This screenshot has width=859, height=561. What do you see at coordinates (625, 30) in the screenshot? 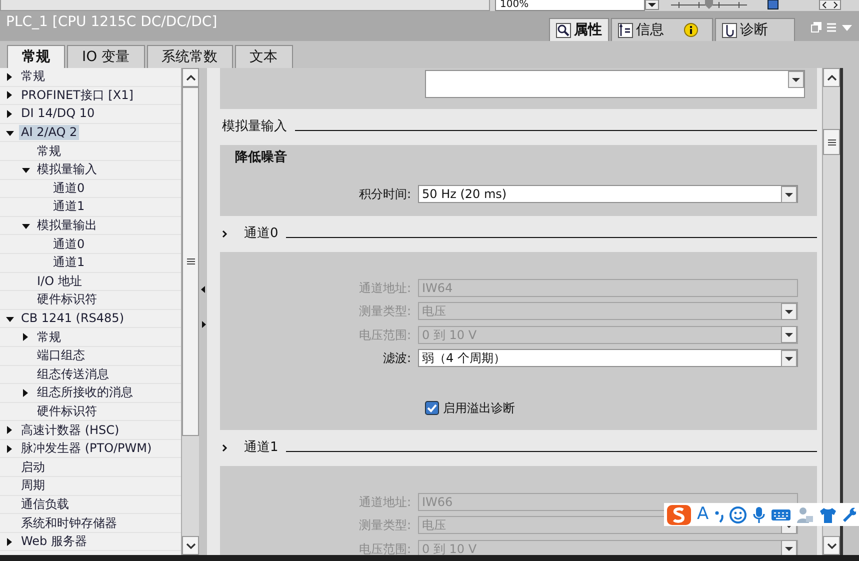
I see `info-arrows-icon` at bounding box center [625, 30].